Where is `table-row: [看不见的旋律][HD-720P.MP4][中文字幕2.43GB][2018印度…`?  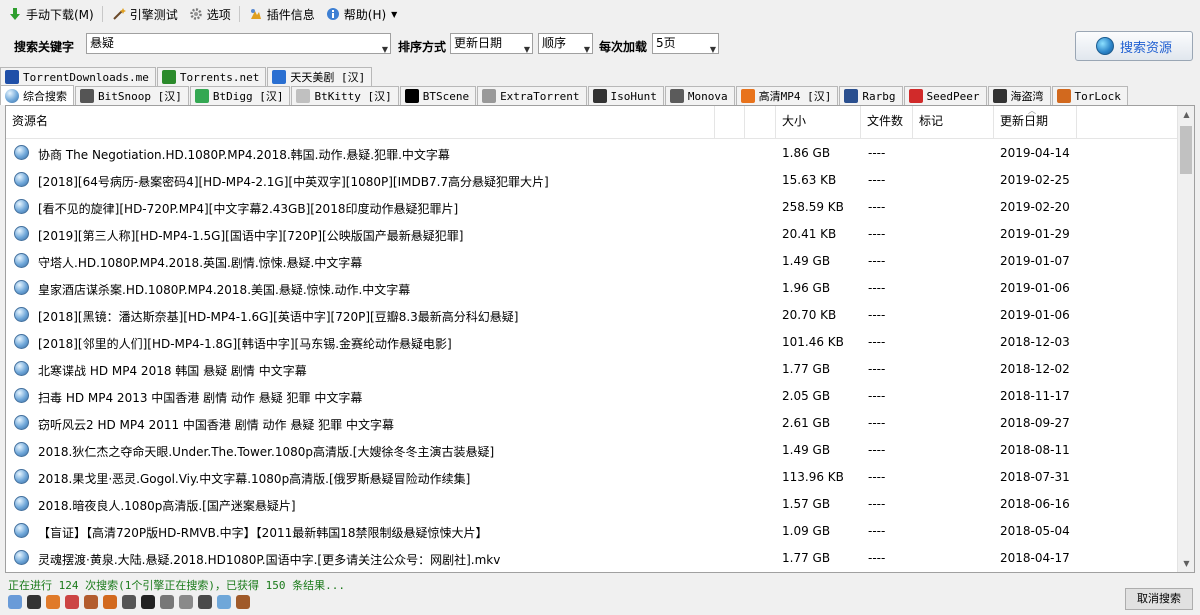
table-row: [看不见的旋律][HD-720P.MP4][中文字幕2.43GB][2018印度… is located at coordinates (592, 206).